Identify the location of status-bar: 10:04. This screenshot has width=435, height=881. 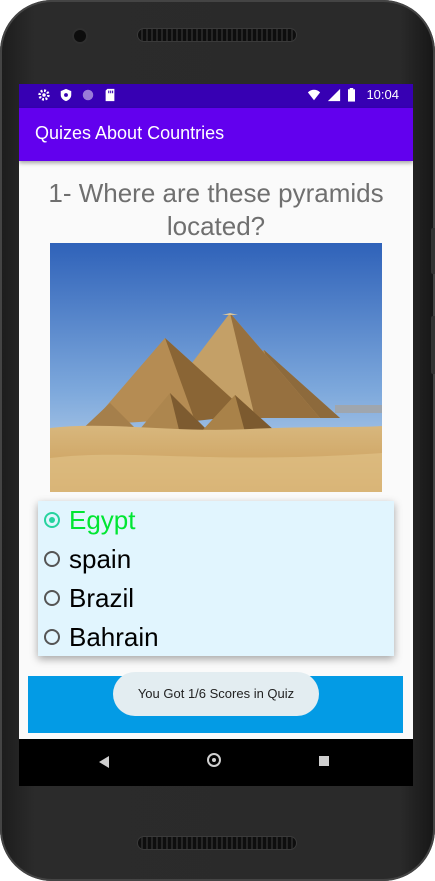
(216, 96).